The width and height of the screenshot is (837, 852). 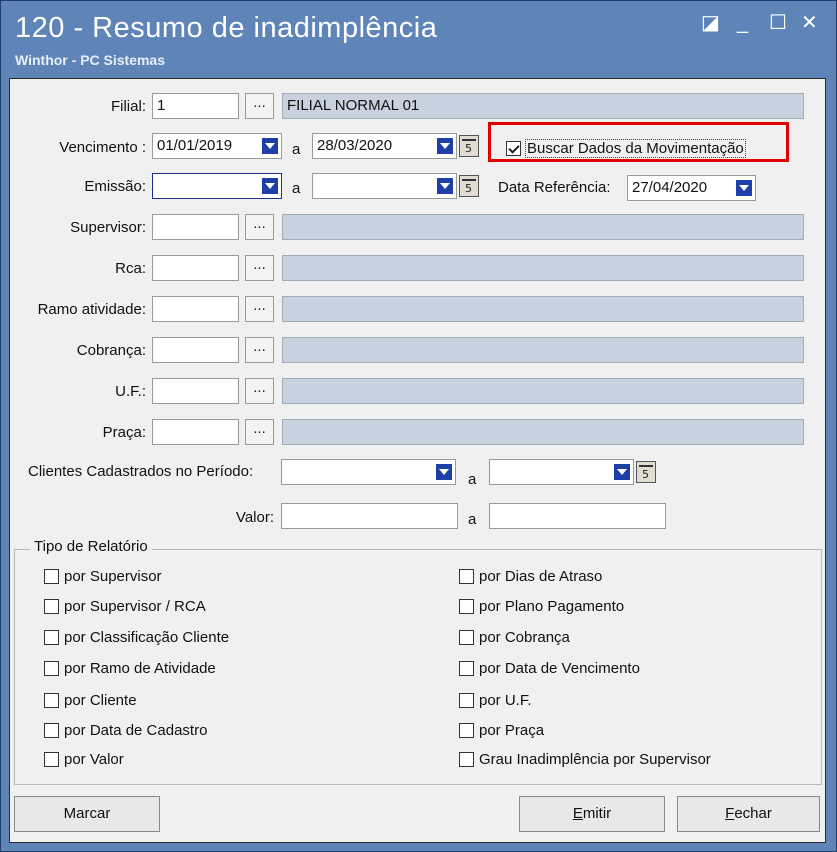 What do you see at coordinates (128, 106) in the screenshot?
I see `filial-label: Filial:` at bounding box center [128, 106].